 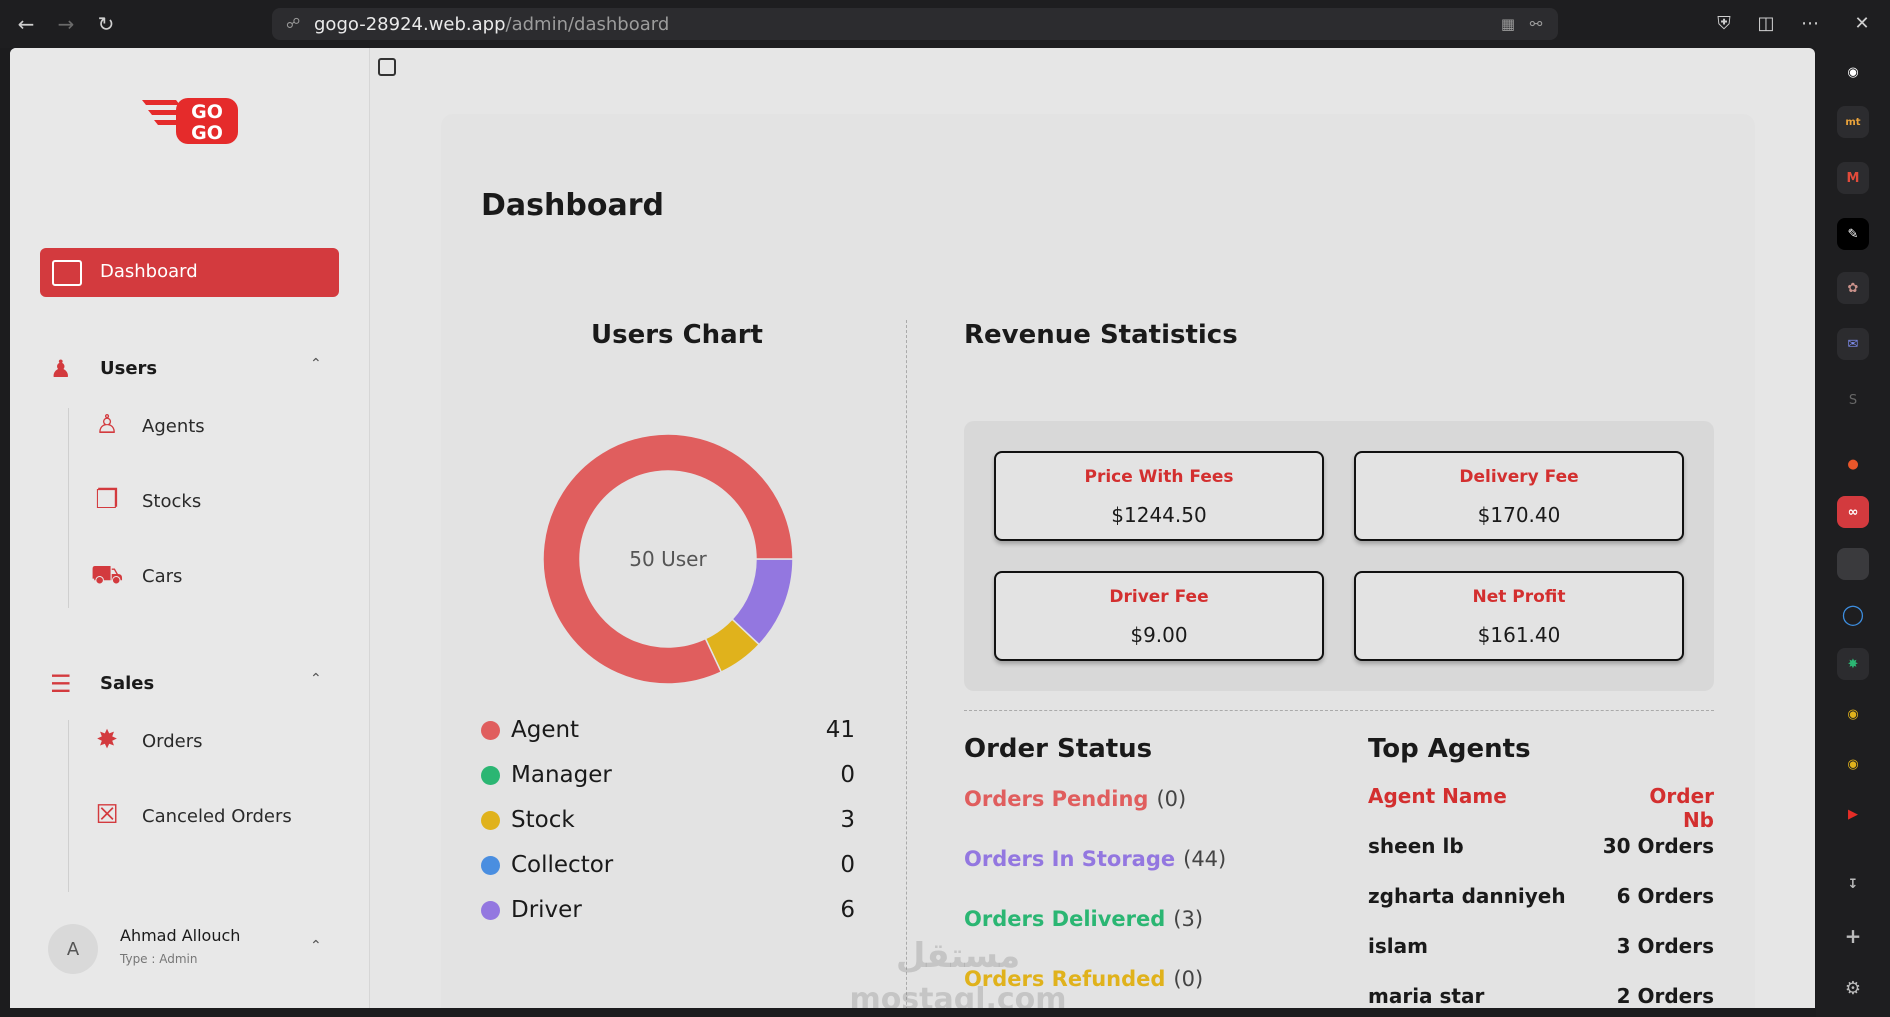 I want to click on revenue-value: $9.00, so click(x=1159, y=635).